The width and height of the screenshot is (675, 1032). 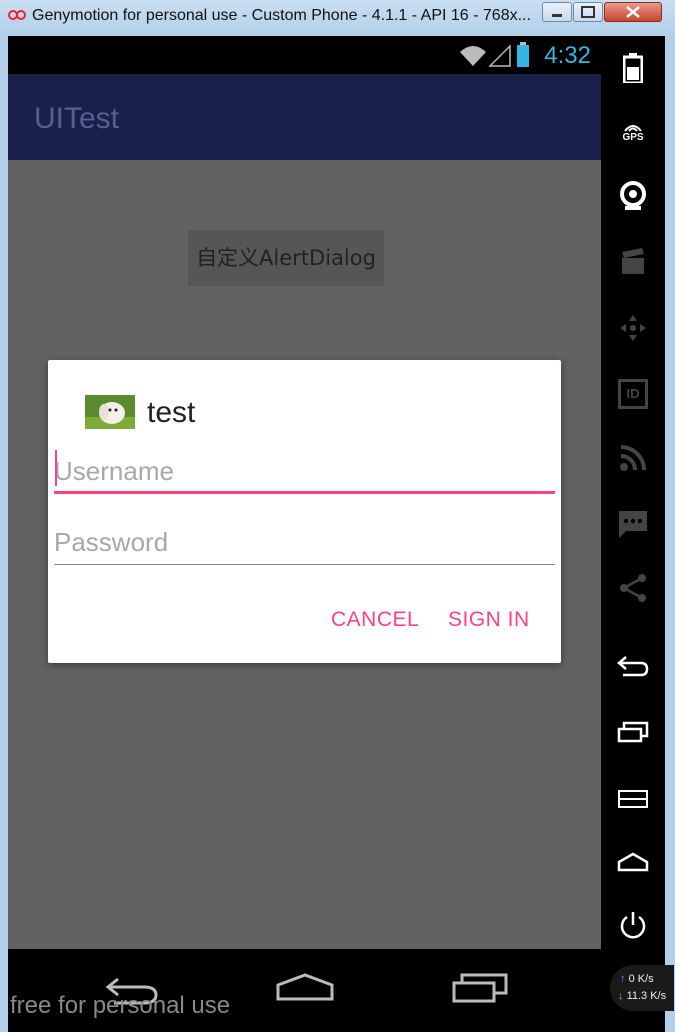 I want to click on power-icon, so click(x=633, y=926).